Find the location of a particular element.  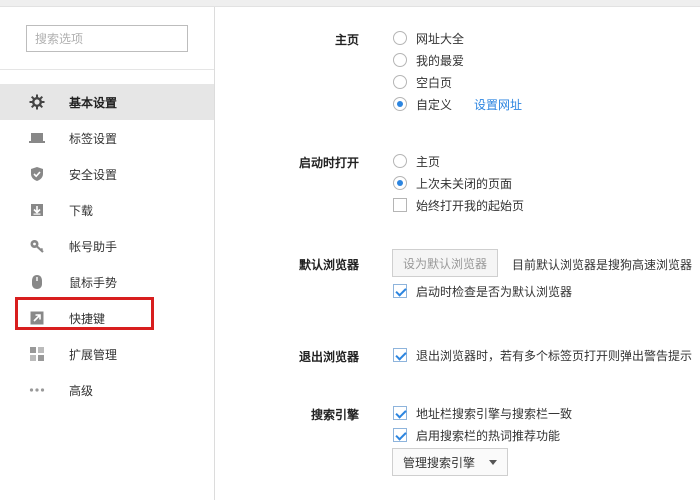

check-default-on-startup-checkbox: 启动时检查是否为默认浏览器 is located at coordinates (482, 291).